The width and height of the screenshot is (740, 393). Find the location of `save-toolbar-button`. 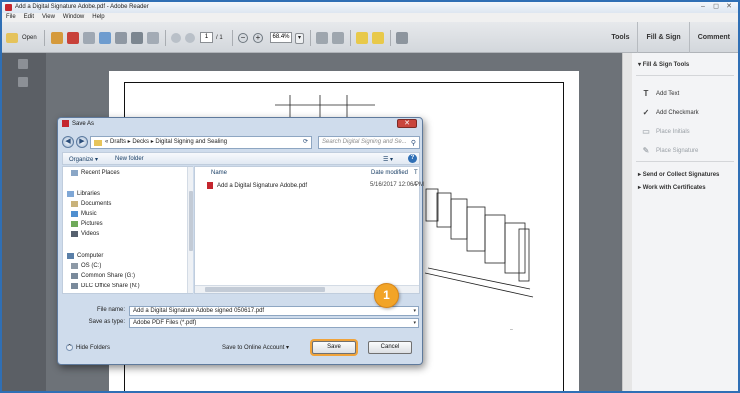

save-toolbar-button is located at coordinates (121, 38).